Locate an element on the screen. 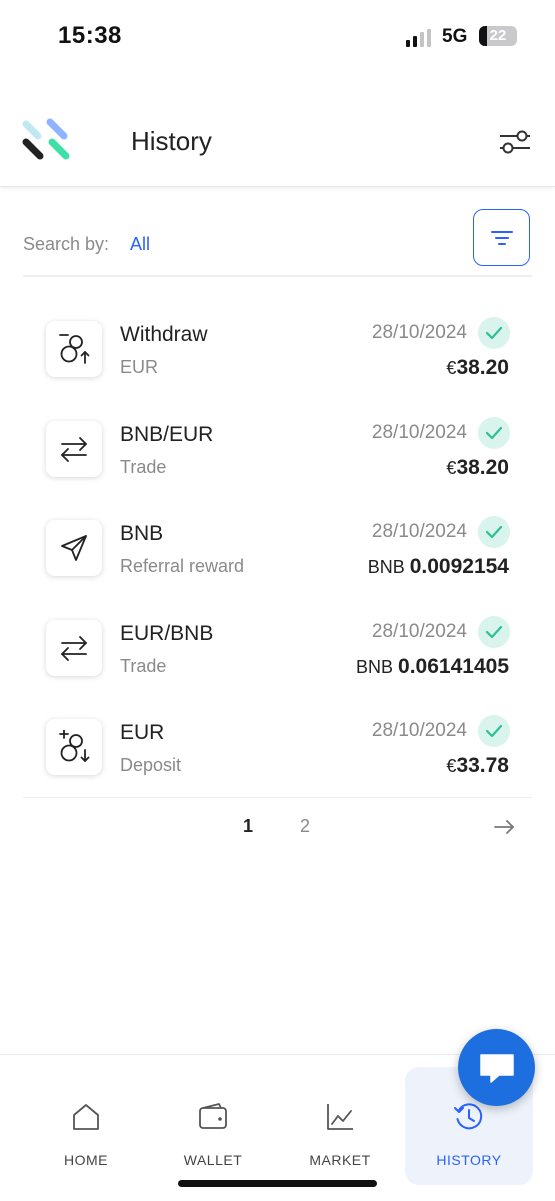 Image resolution: width=555 pixels, height=1201 pixels. nav-market: MARKET is located at coordinates (340, 1126).